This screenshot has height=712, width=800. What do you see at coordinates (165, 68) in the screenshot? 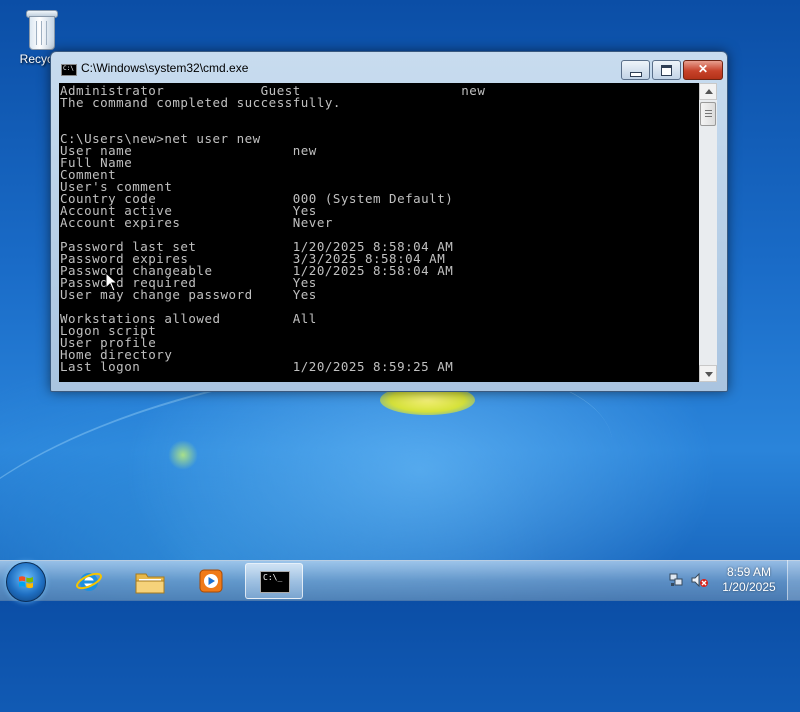
I see `window-title: C:\Windows\system32\cmd.exe` at bounding box center [165, 68].